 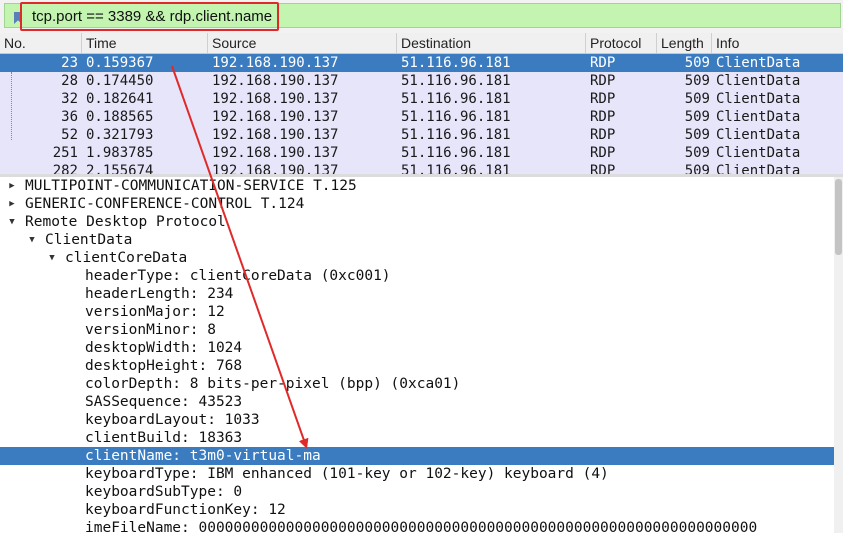 What do you see at coordinates (417, 294) in the screenshot?
I see `detail-field: headerLength: 234` at bounding box center [417, 294].